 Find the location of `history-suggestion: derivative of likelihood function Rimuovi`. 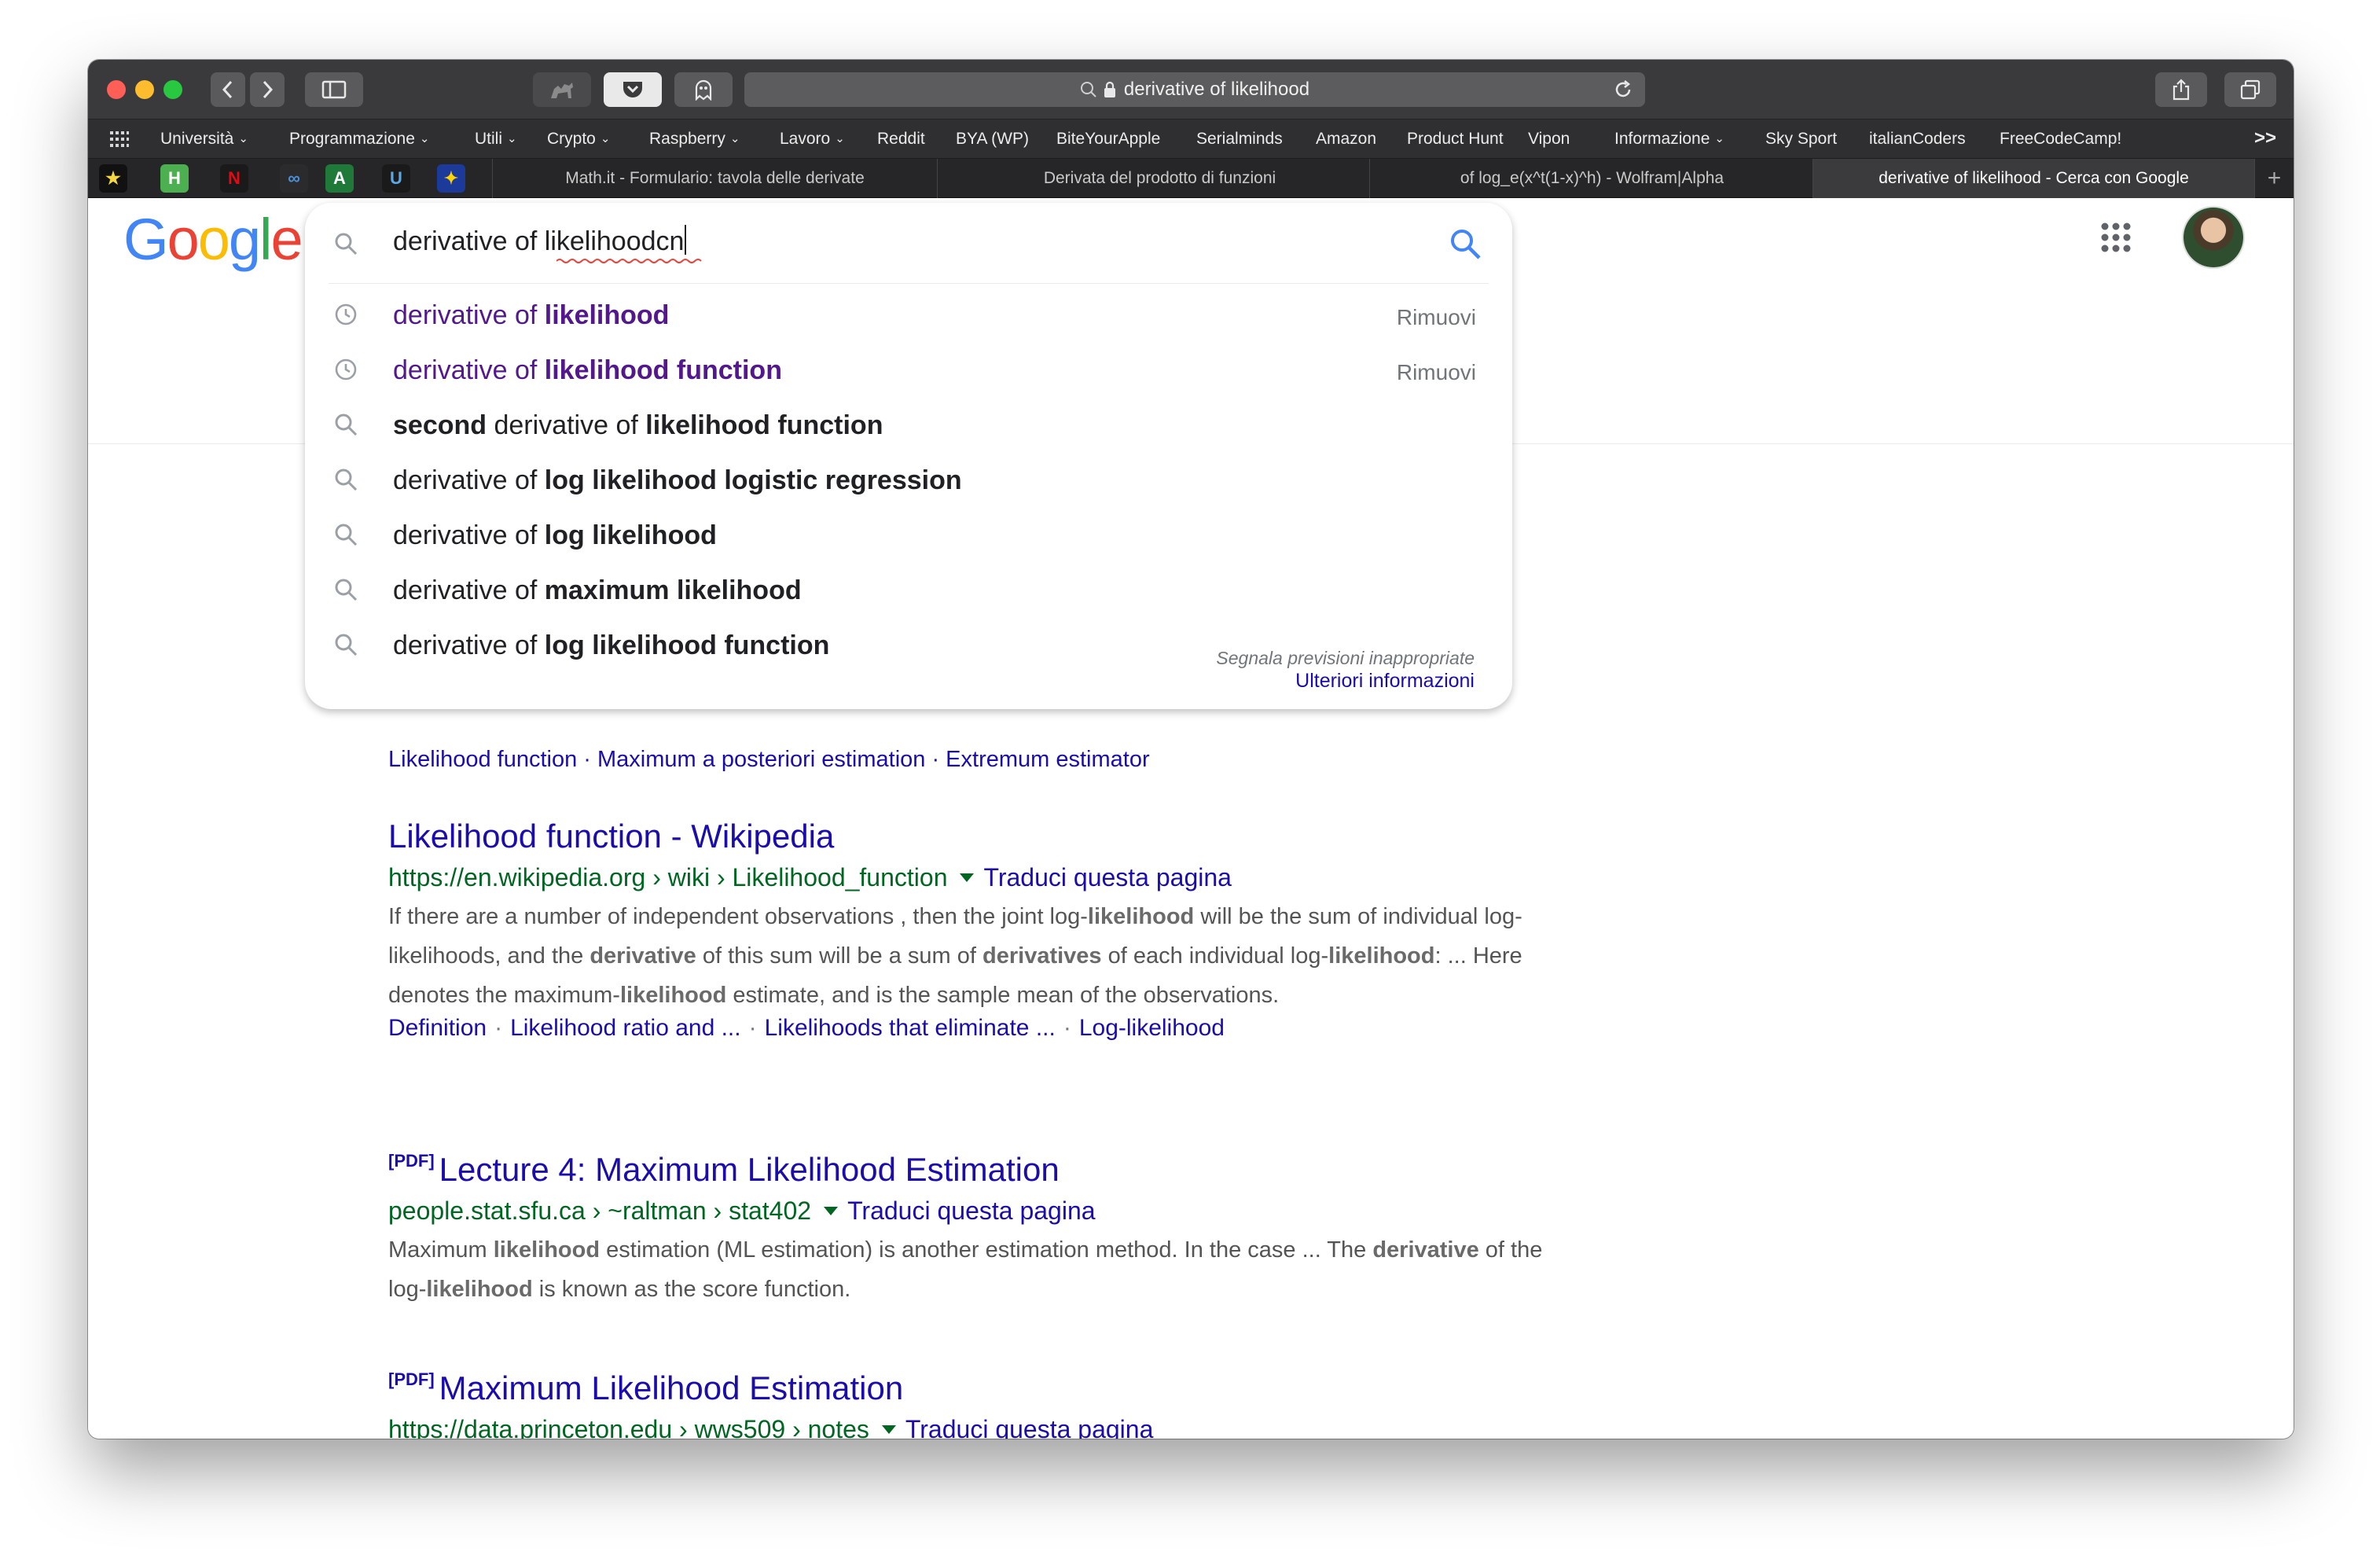

history-suggestion: derivative of likelihood function Rimuovi is located at coordinates (908, 369).